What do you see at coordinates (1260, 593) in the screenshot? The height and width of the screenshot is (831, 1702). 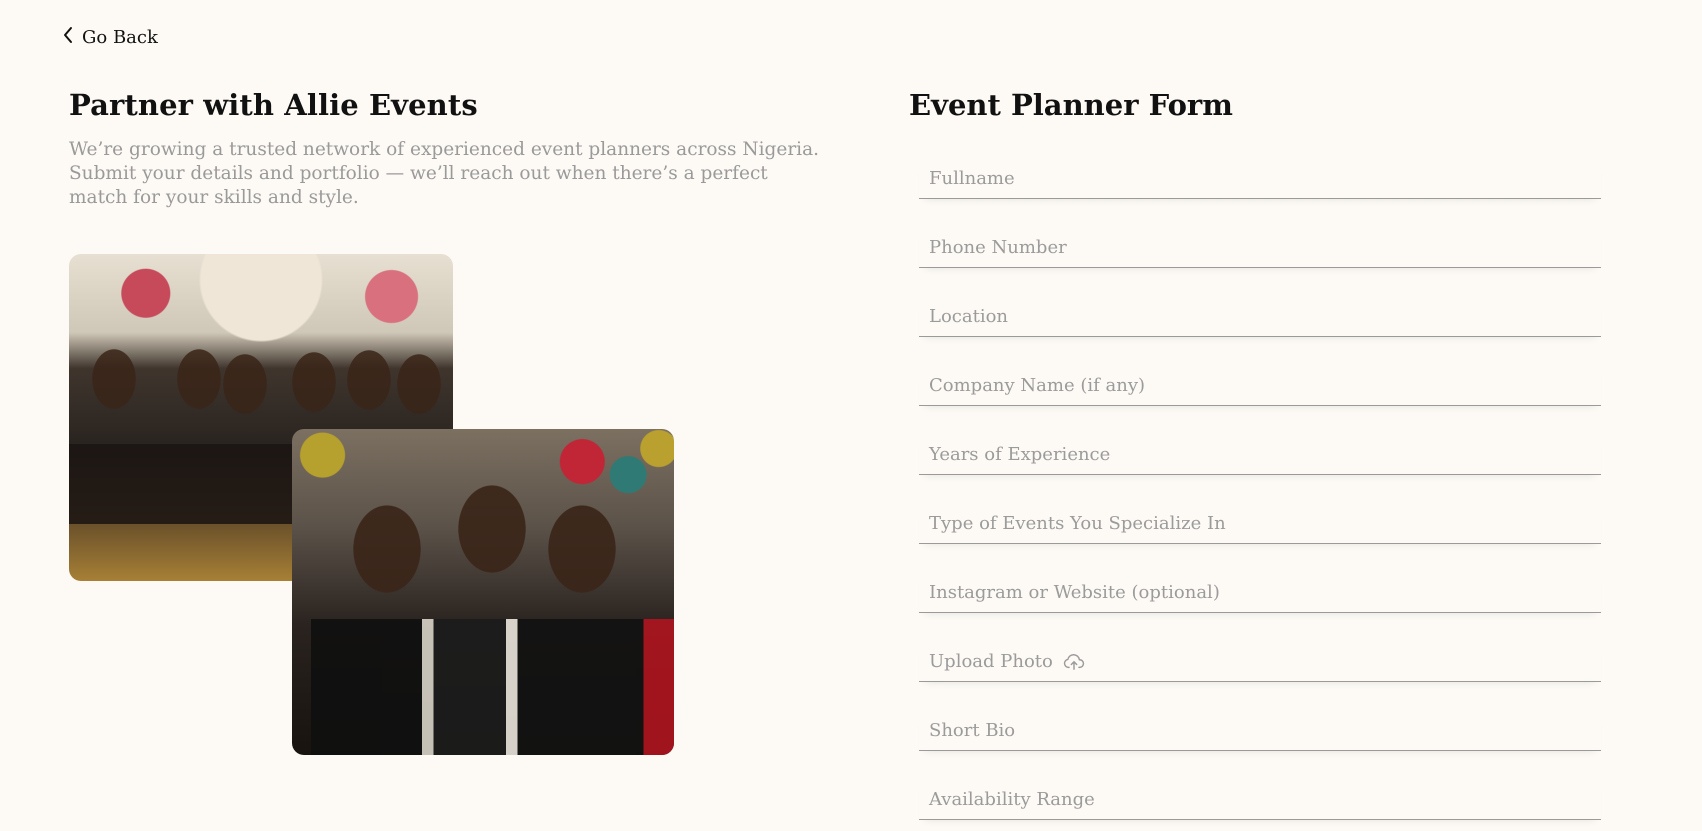 I see `instagram-website-field: Instagram or Website (optional)` at bounding box center [1260, 593].